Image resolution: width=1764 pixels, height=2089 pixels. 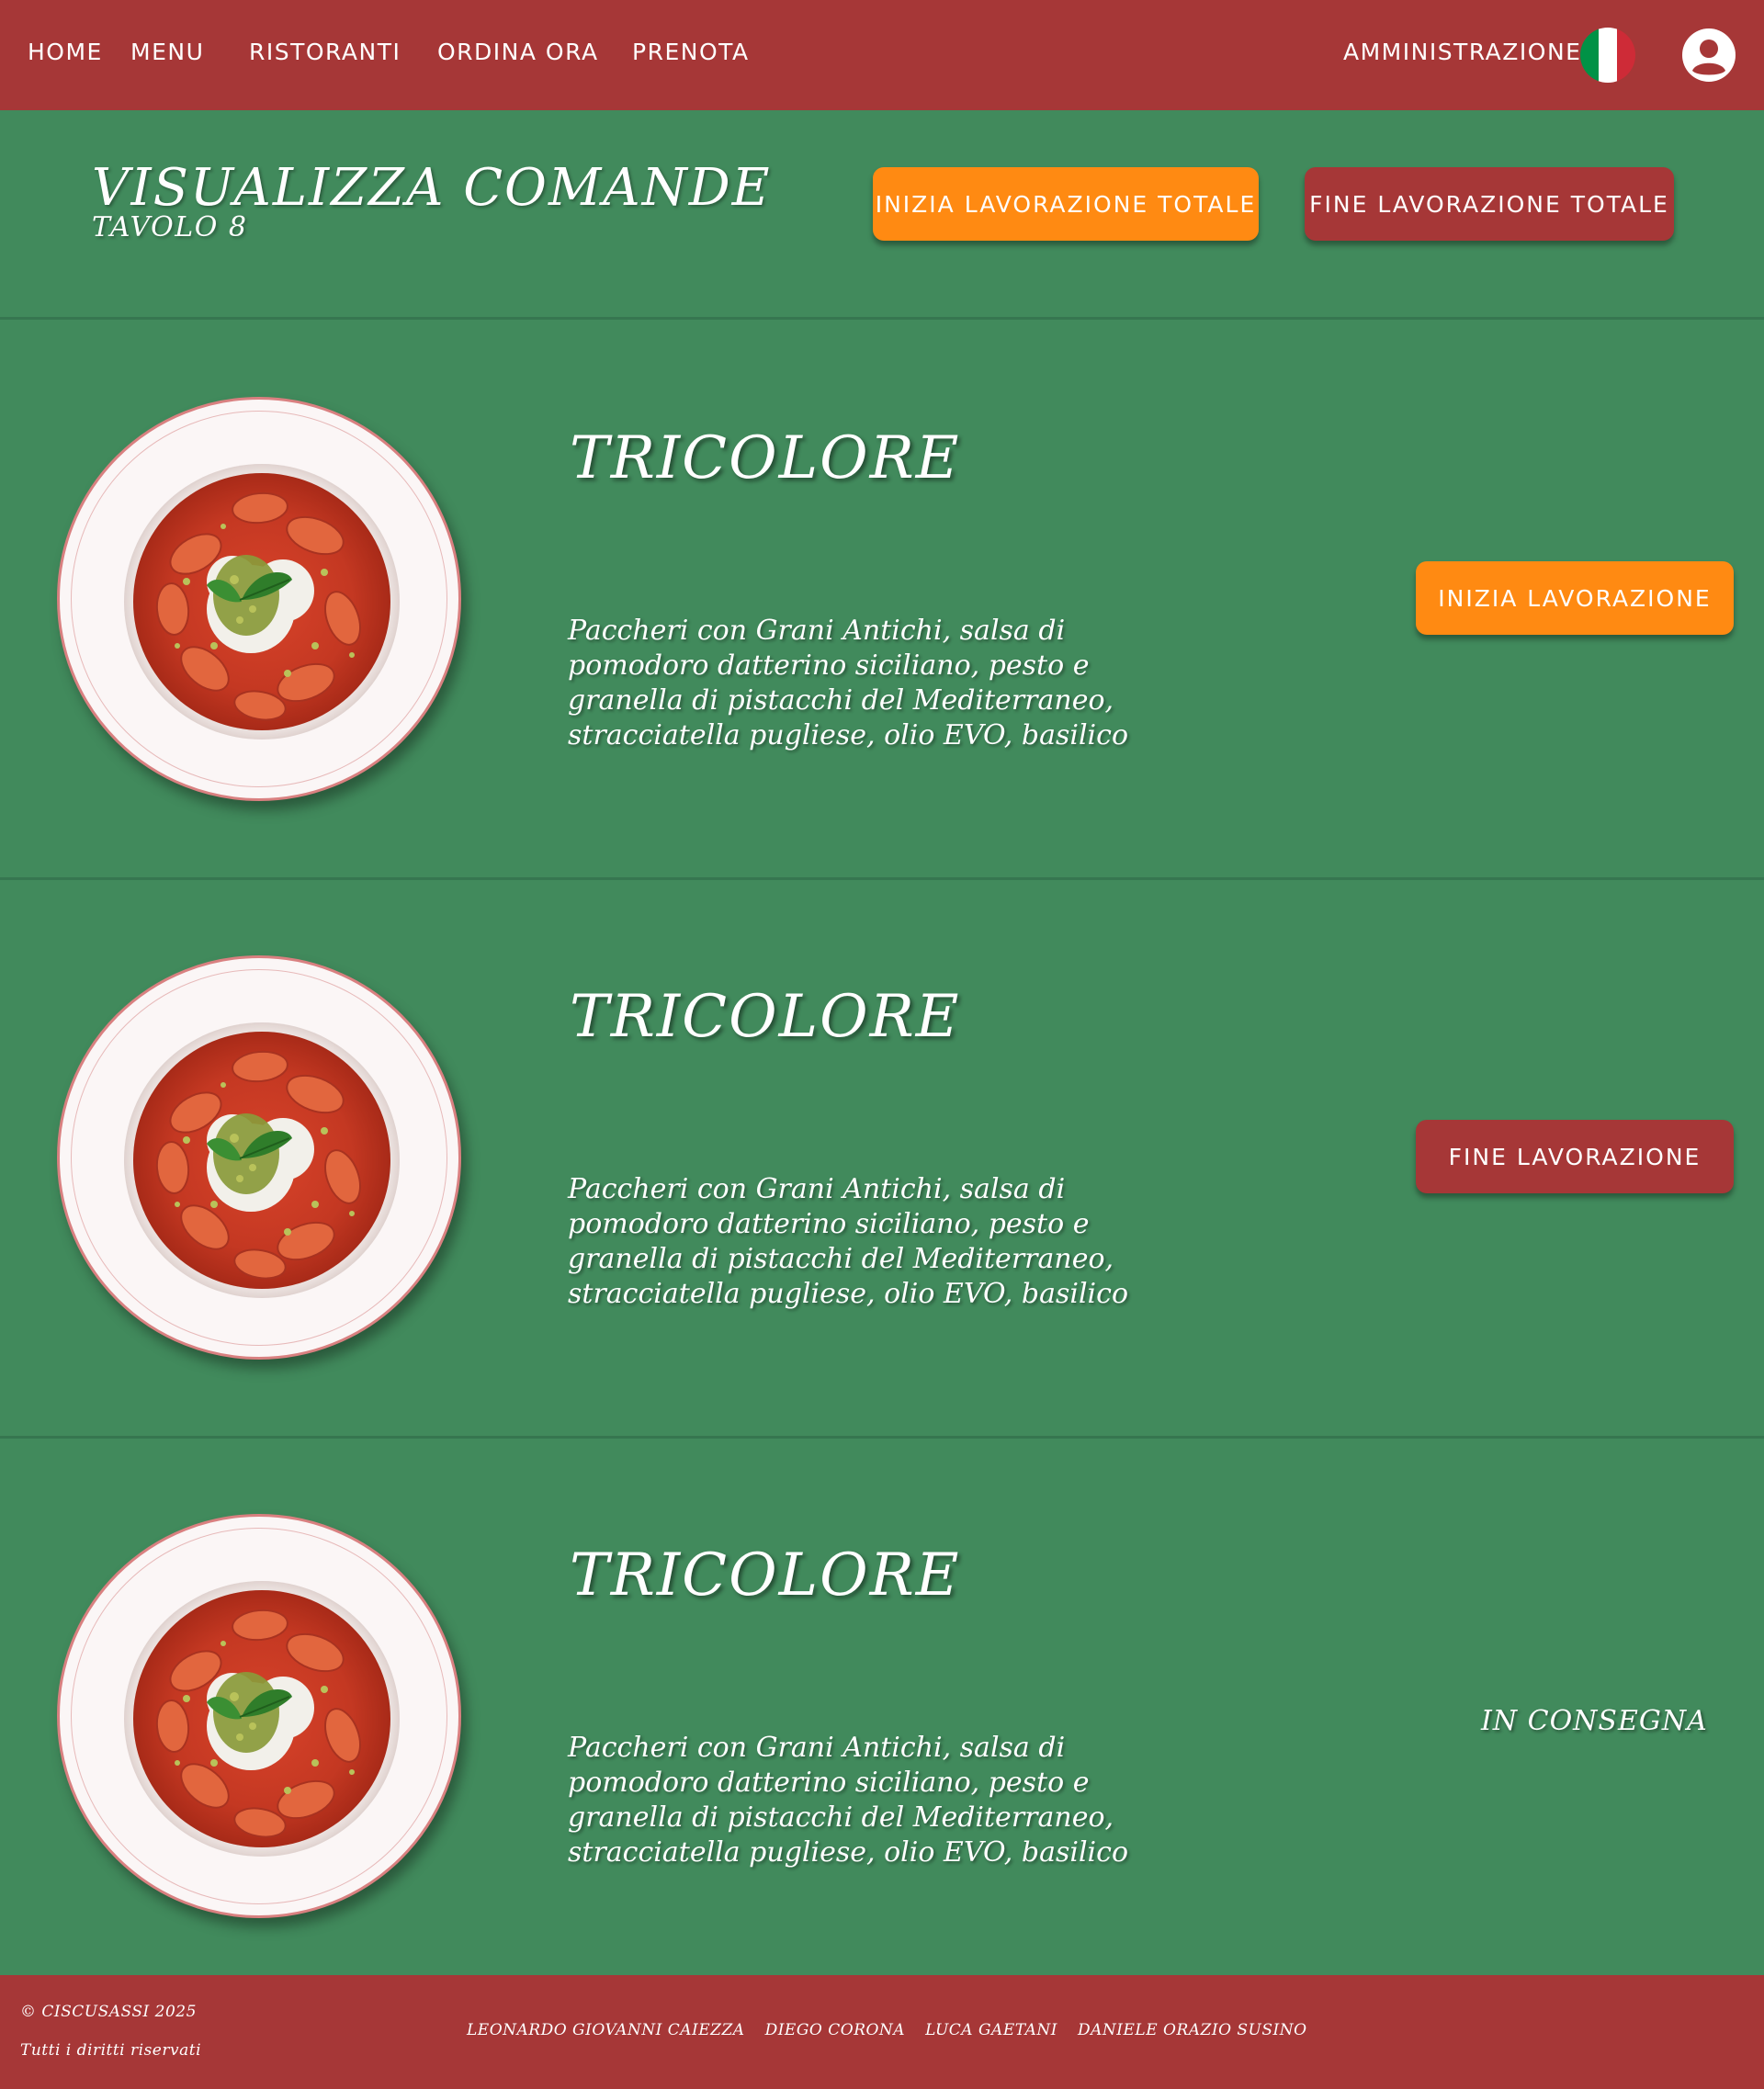 What do you see at coordinates (1489, 204) in the screenshot?
I see `end-all-processing-button: FINE LAVORAZIONE TOTALE` at bounding box center [1489, 204].